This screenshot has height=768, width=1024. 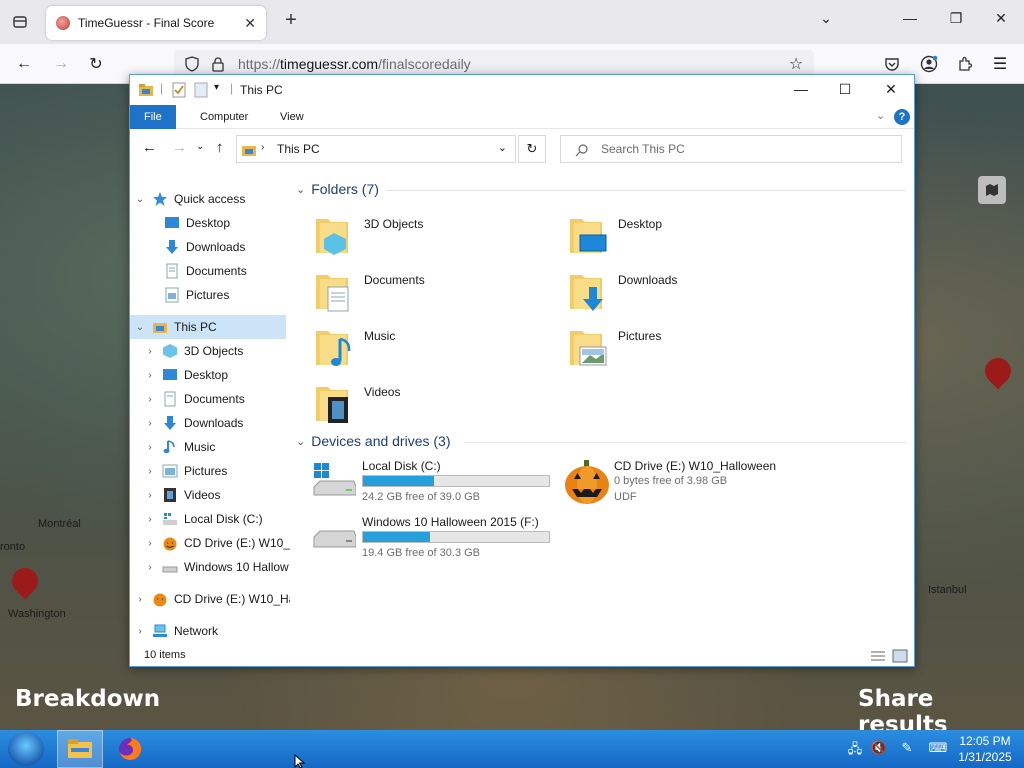 I want to click on help-icon: ?, so click(x=902, y=117).